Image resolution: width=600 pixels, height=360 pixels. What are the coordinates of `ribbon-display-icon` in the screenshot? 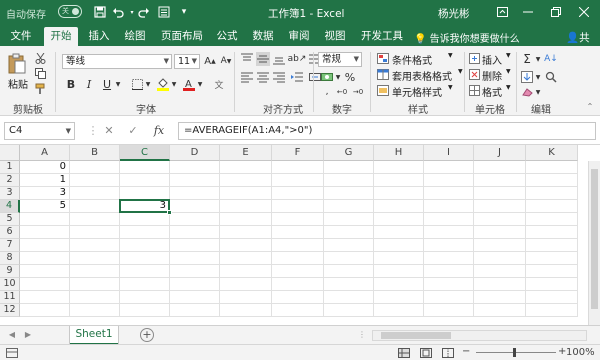 It's located at (502, 12).